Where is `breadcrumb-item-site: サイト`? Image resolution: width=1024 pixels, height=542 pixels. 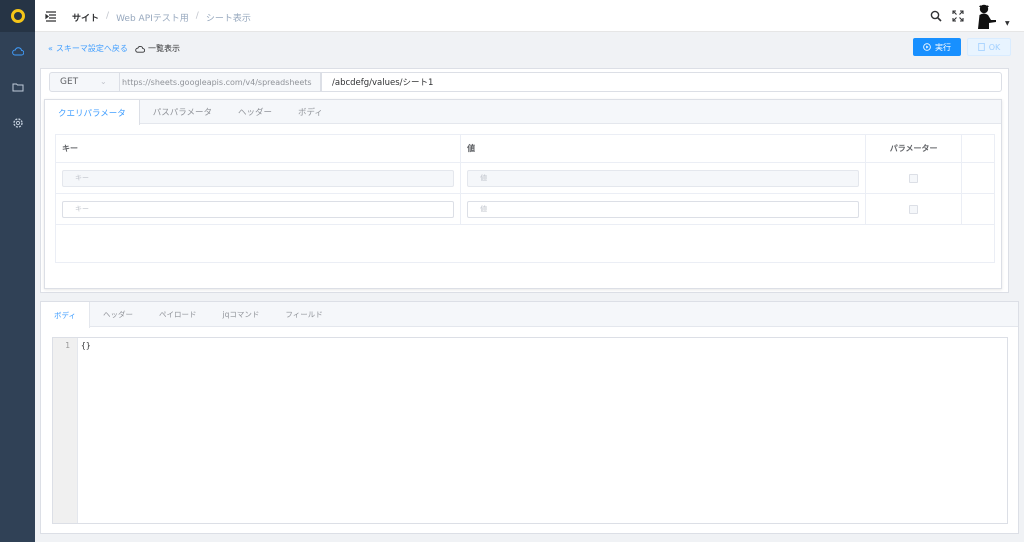
breadcrumb-item-site: サイト is located at coordinates (85, 17).